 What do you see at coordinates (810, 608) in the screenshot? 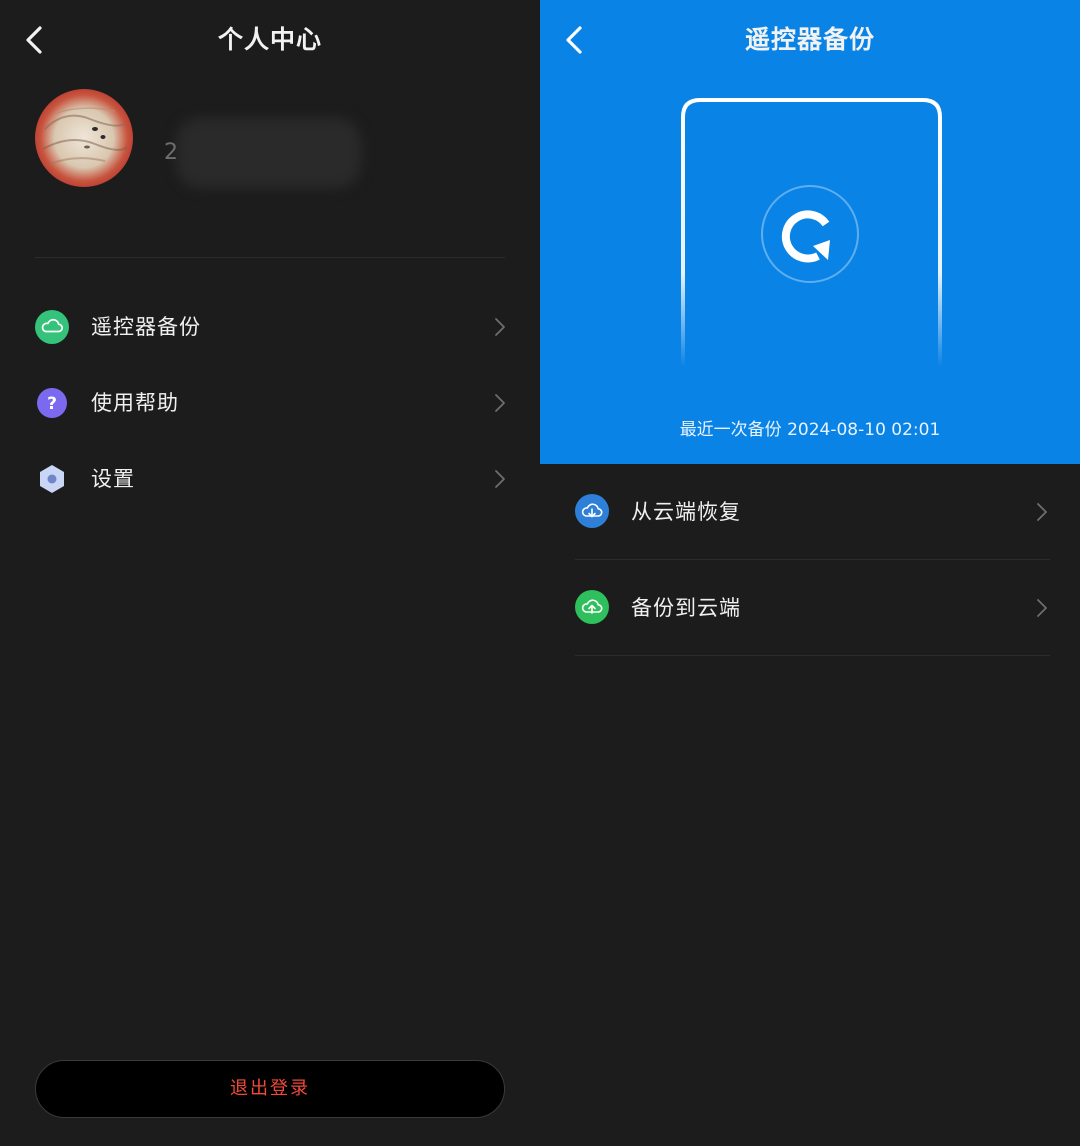
I see `backup-to-cloud-item: 备份到云端` at bounding box center [810, 608].